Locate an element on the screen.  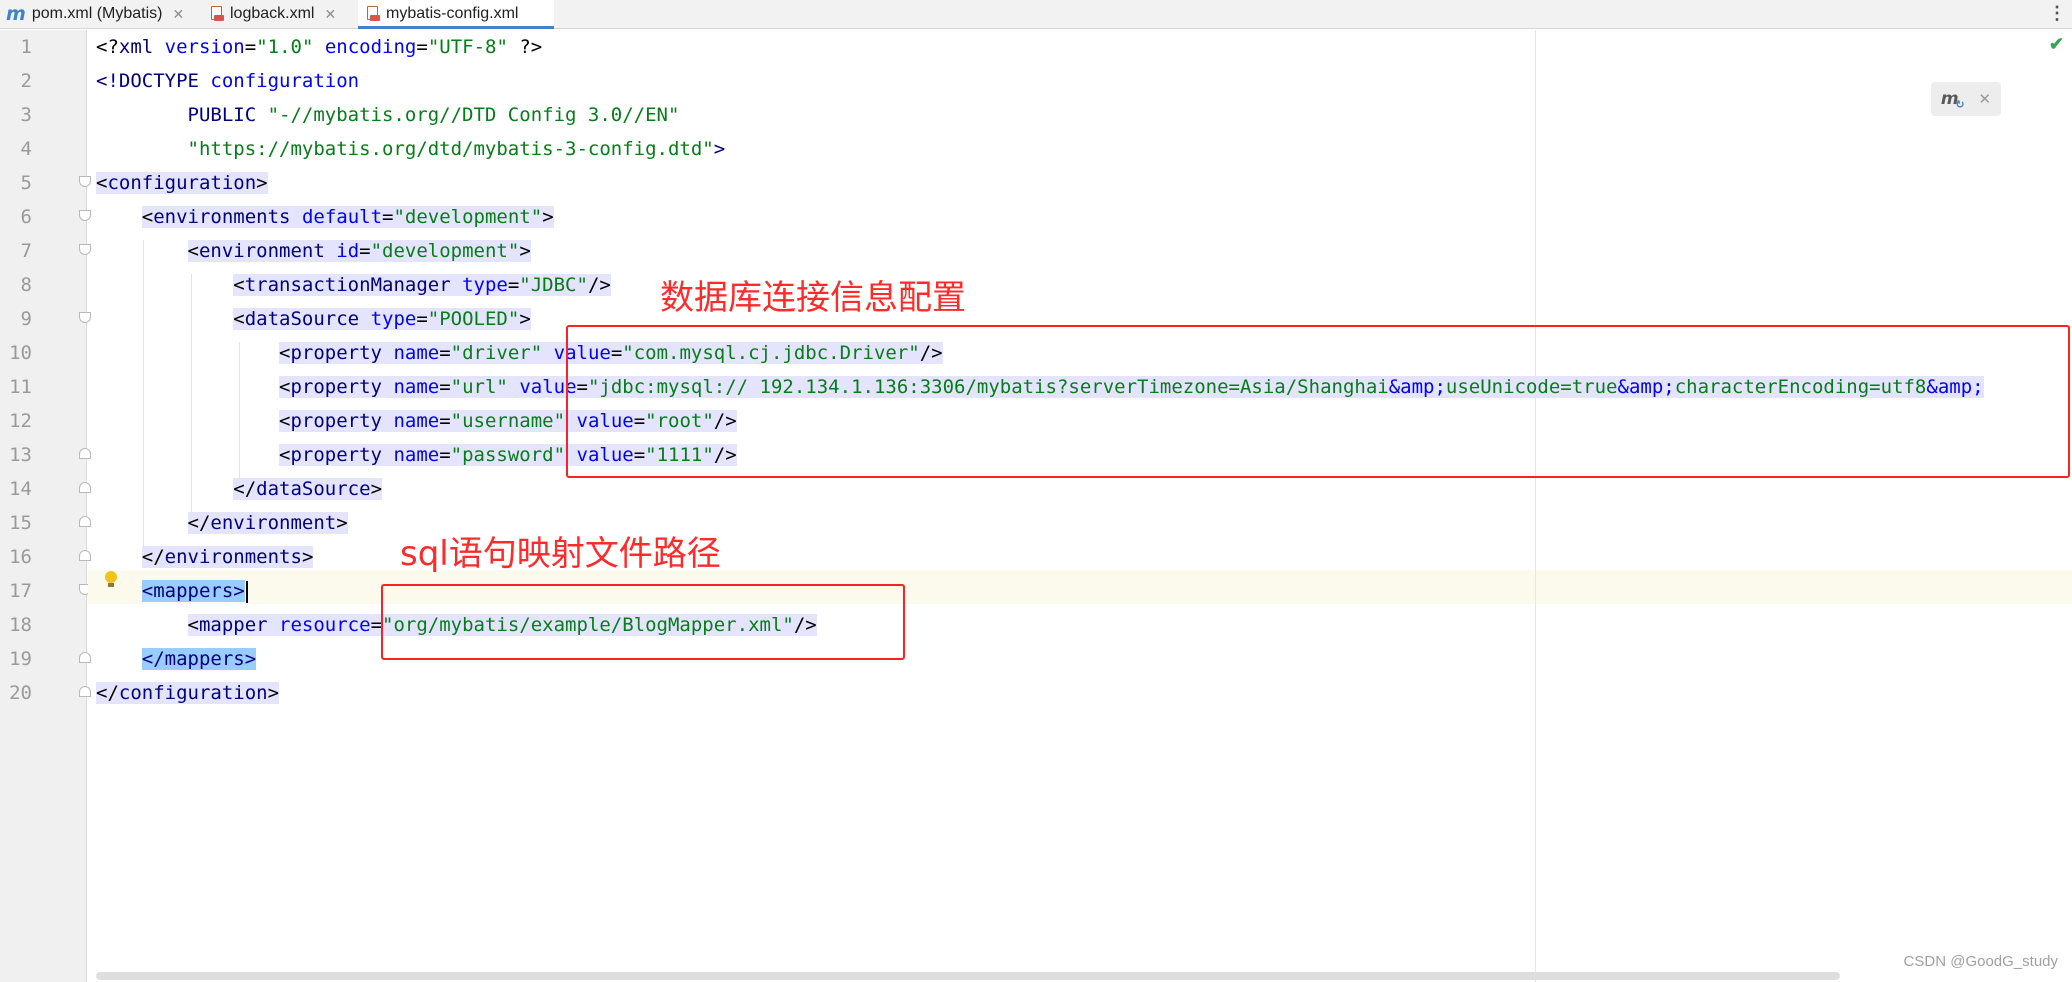
code-line-8: <transactionManager type="JDBC"/> is located at coordinates (353, 285).